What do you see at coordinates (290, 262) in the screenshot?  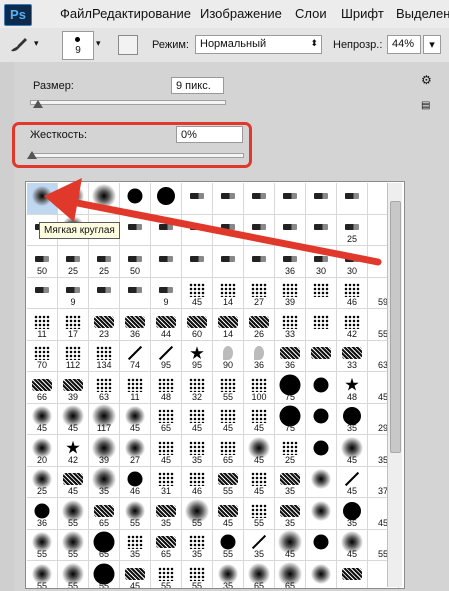 I see `brush-preset-cell: 36` at bounding box center [290, 262].